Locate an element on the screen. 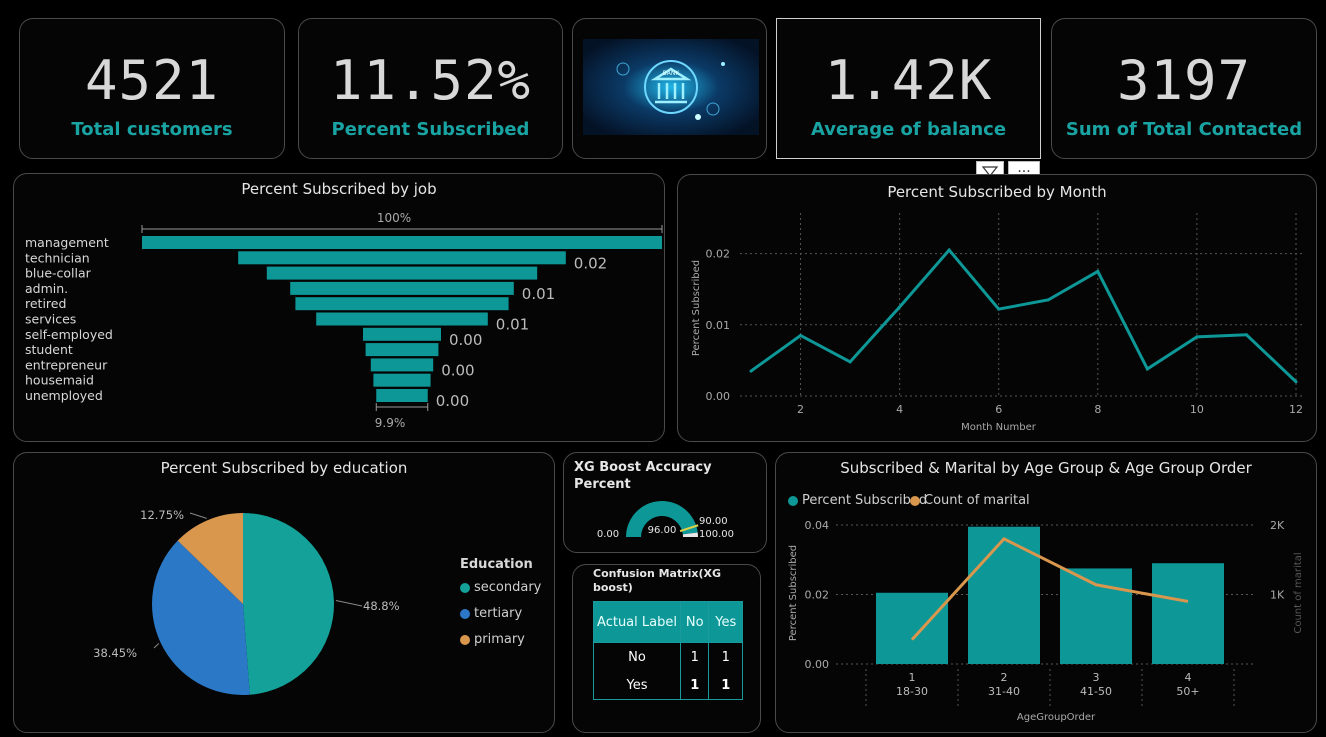 Image resolution: width=1326 pixels, height=737 pixels. y-tick-label: 0.01 is located at coordinates (718, 325).